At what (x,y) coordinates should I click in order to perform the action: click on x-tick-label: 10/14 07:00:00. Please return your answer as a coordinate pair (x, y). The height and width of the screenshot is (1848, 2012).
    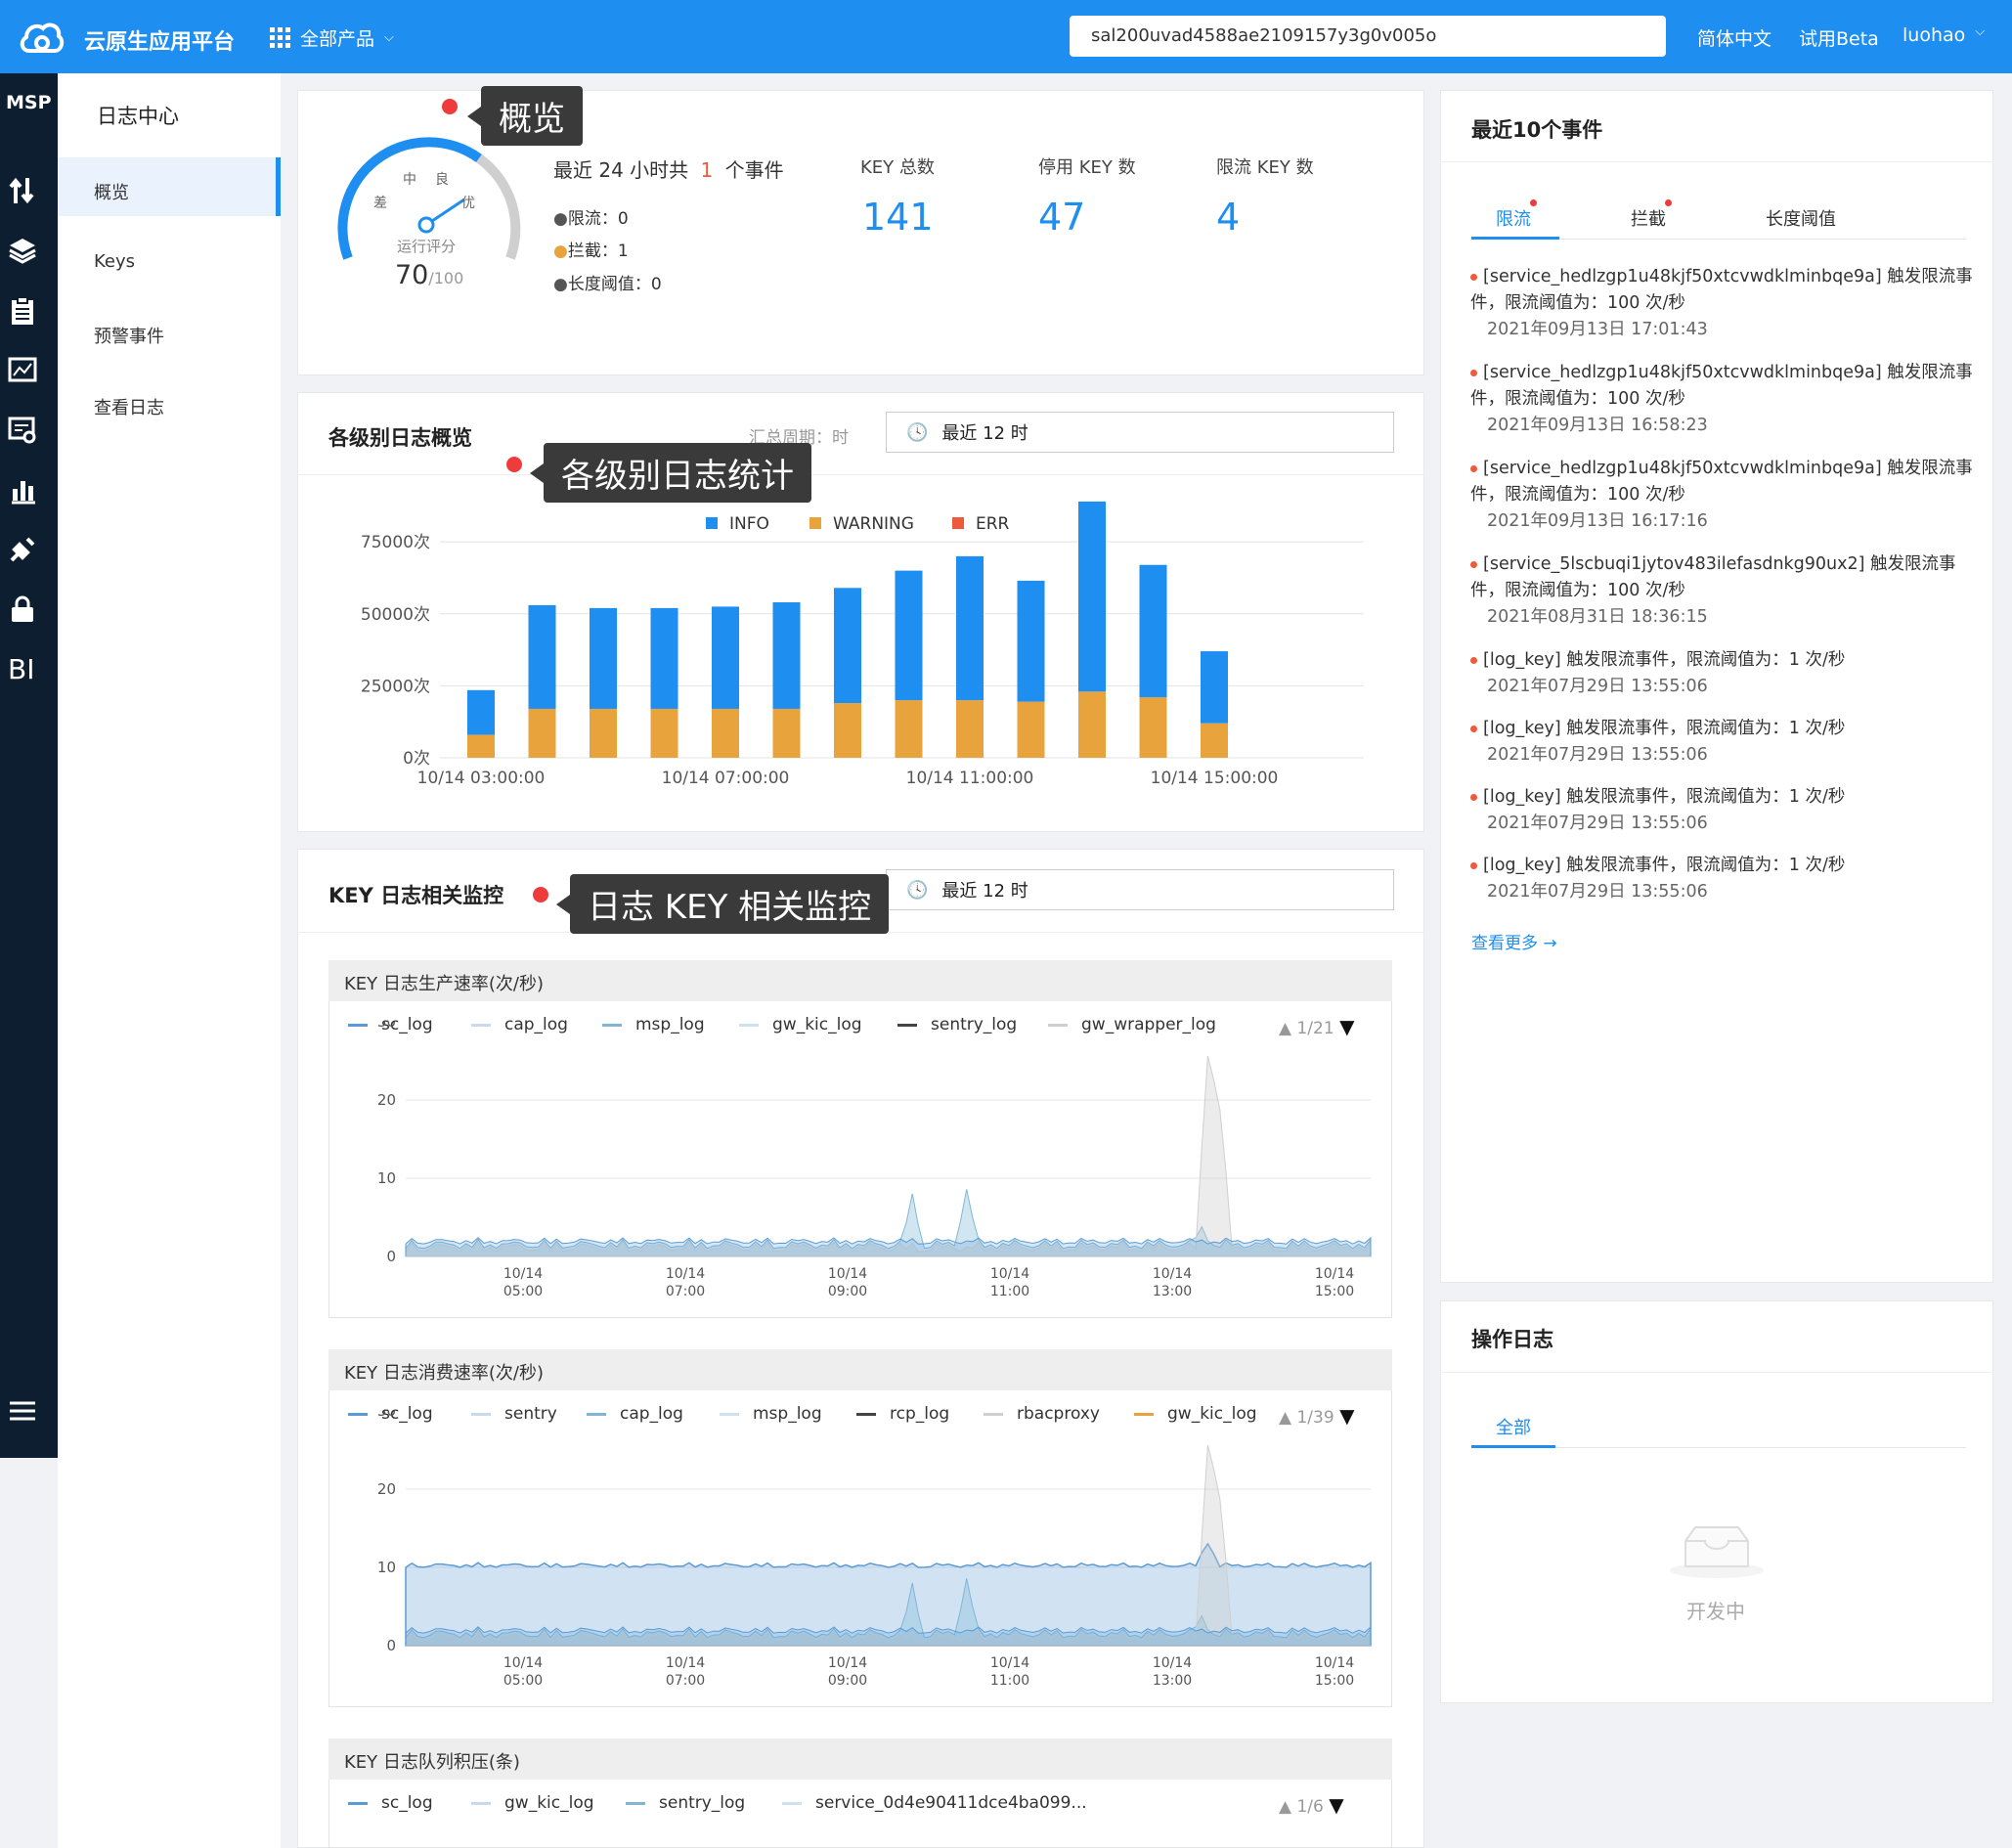
    Looking at the image, I should click on (726, 778).